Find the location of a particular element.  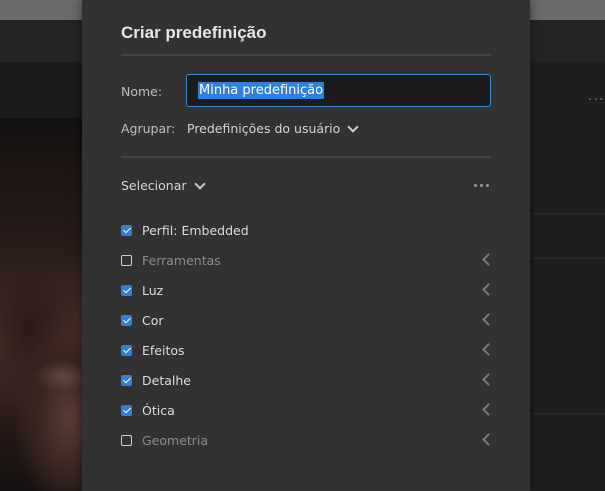

setting-label: Ótica is located at coordinates (158, 410).